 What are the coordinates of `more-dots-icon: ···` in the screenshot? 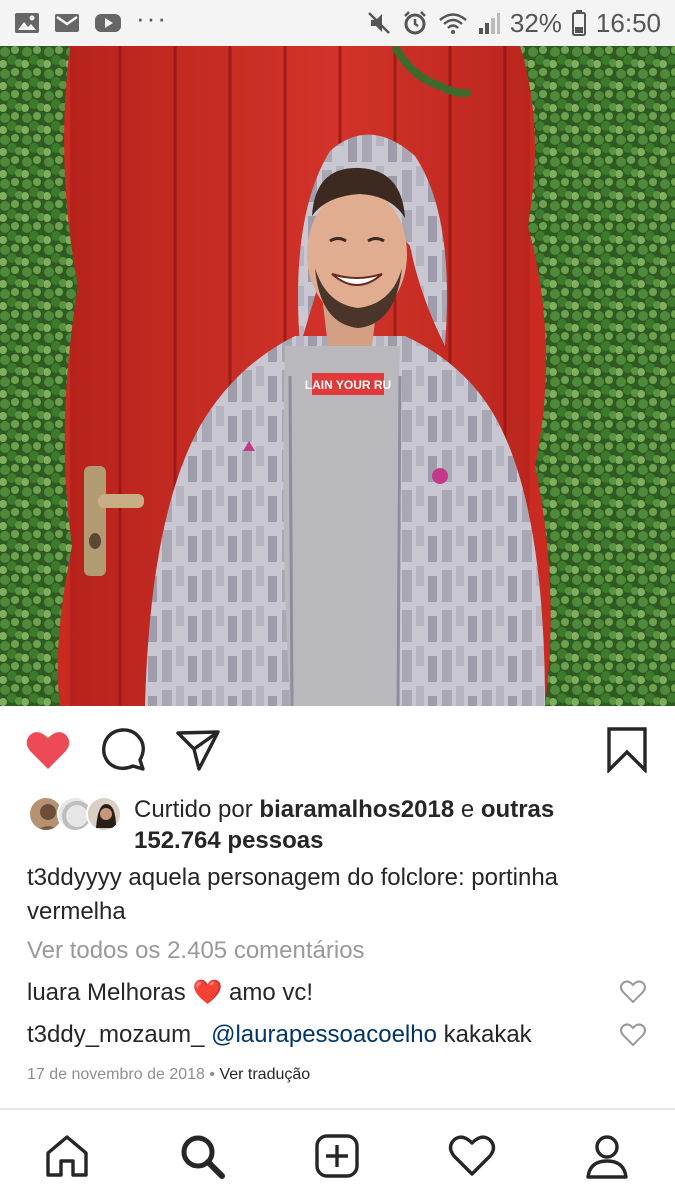 It's located at (152, 18).